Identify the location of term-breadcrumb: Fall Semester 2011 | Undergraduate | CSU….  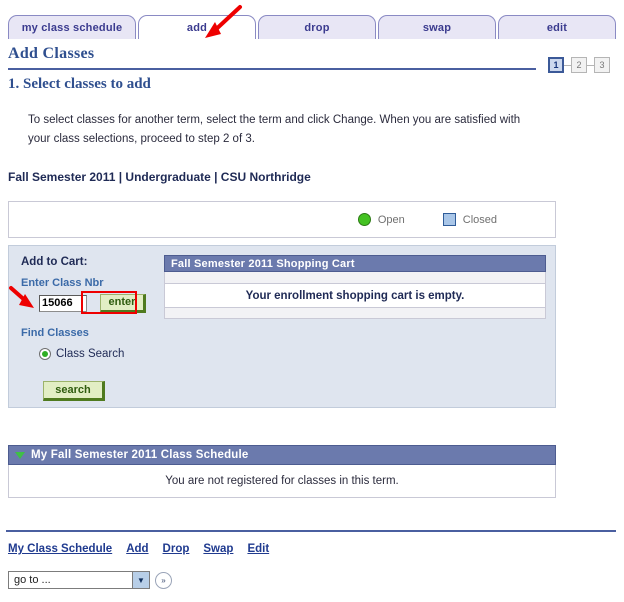
(159, 177).